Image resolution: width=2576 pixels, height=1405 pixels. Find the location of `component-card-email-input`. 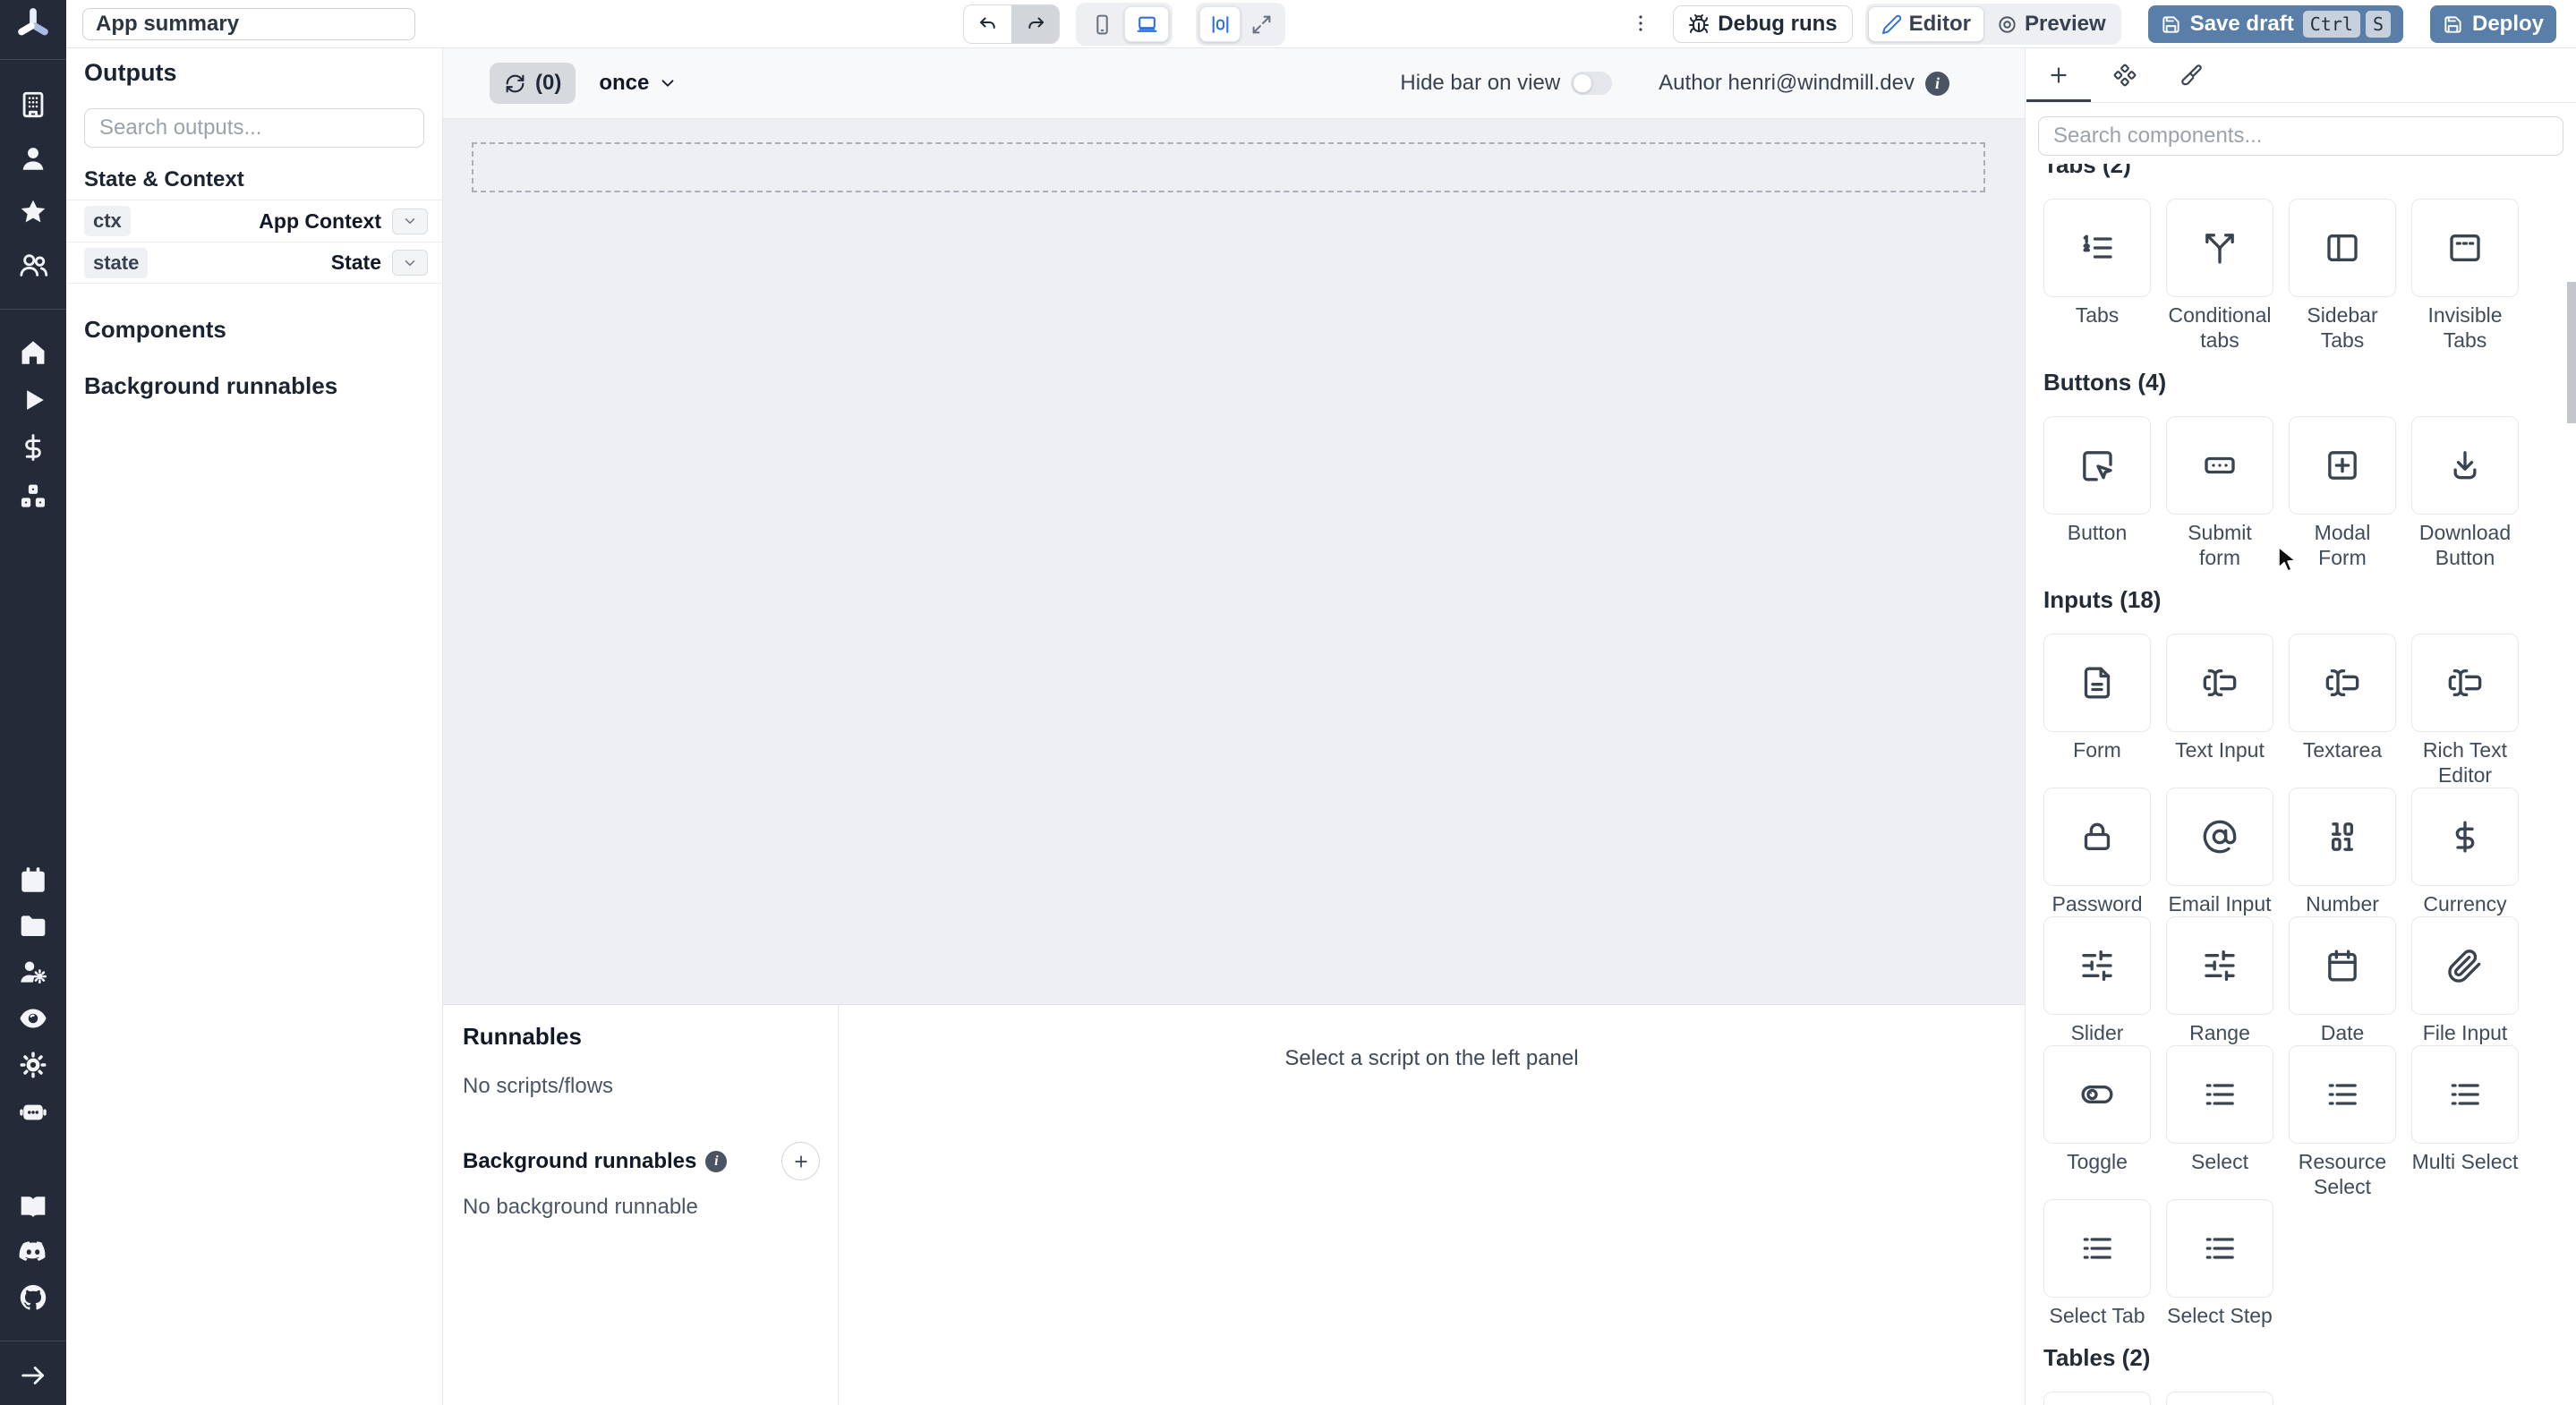

component-card-email-input is located at coordinates (2219, 837).